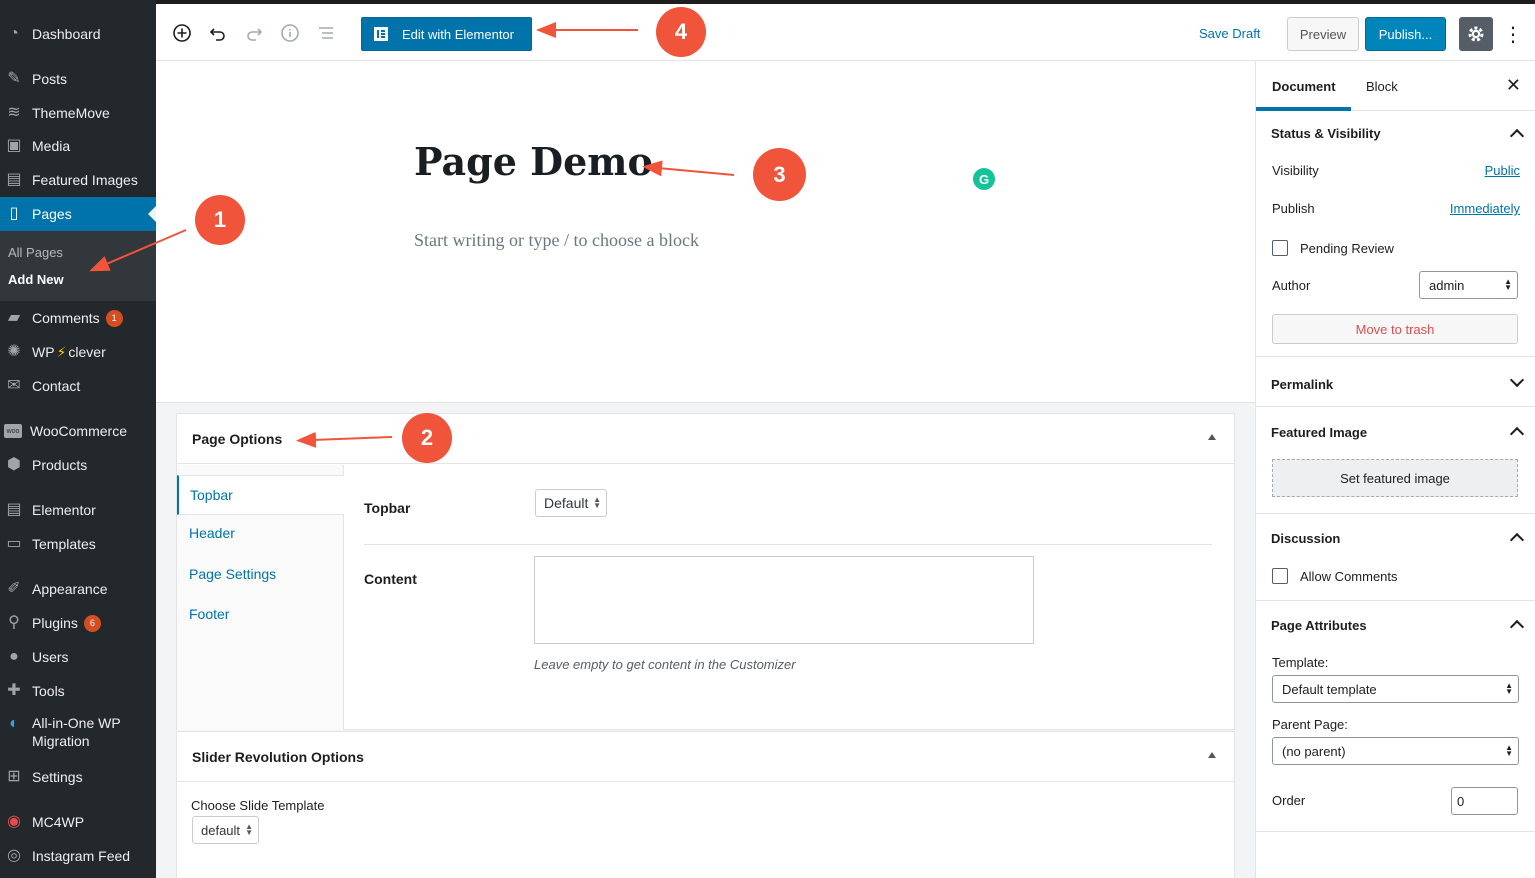 This screenshot has height=878, width=1535. Describe the element at coordinates (1319, 432) in the screenshot. I see `featured-image-title: Featured Image` at that location.